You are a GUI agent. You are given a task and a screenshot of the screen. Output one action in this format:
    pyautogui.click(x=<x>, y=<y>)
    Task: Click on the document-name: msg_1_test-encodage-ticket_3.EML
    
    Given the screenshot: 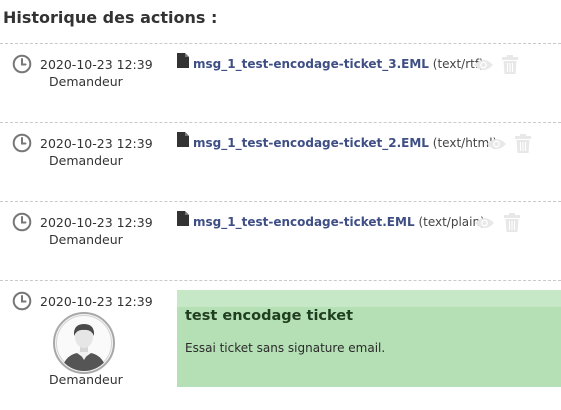 What is the action you would take?
    pyautogui.click(x=311, y=64)
    